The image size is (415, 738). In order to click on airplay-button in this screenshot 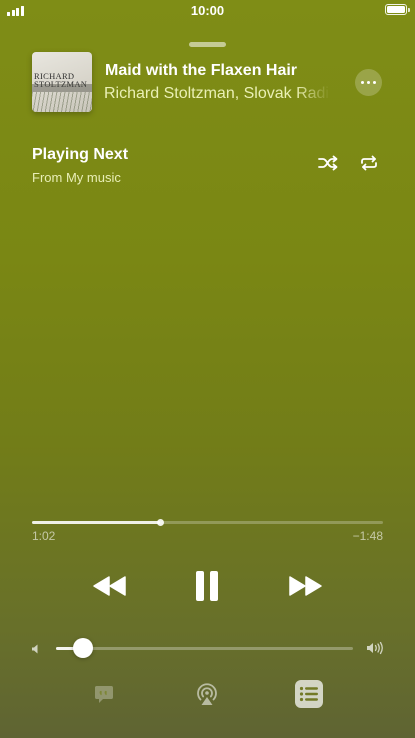, I will do `click(207, 694)`.